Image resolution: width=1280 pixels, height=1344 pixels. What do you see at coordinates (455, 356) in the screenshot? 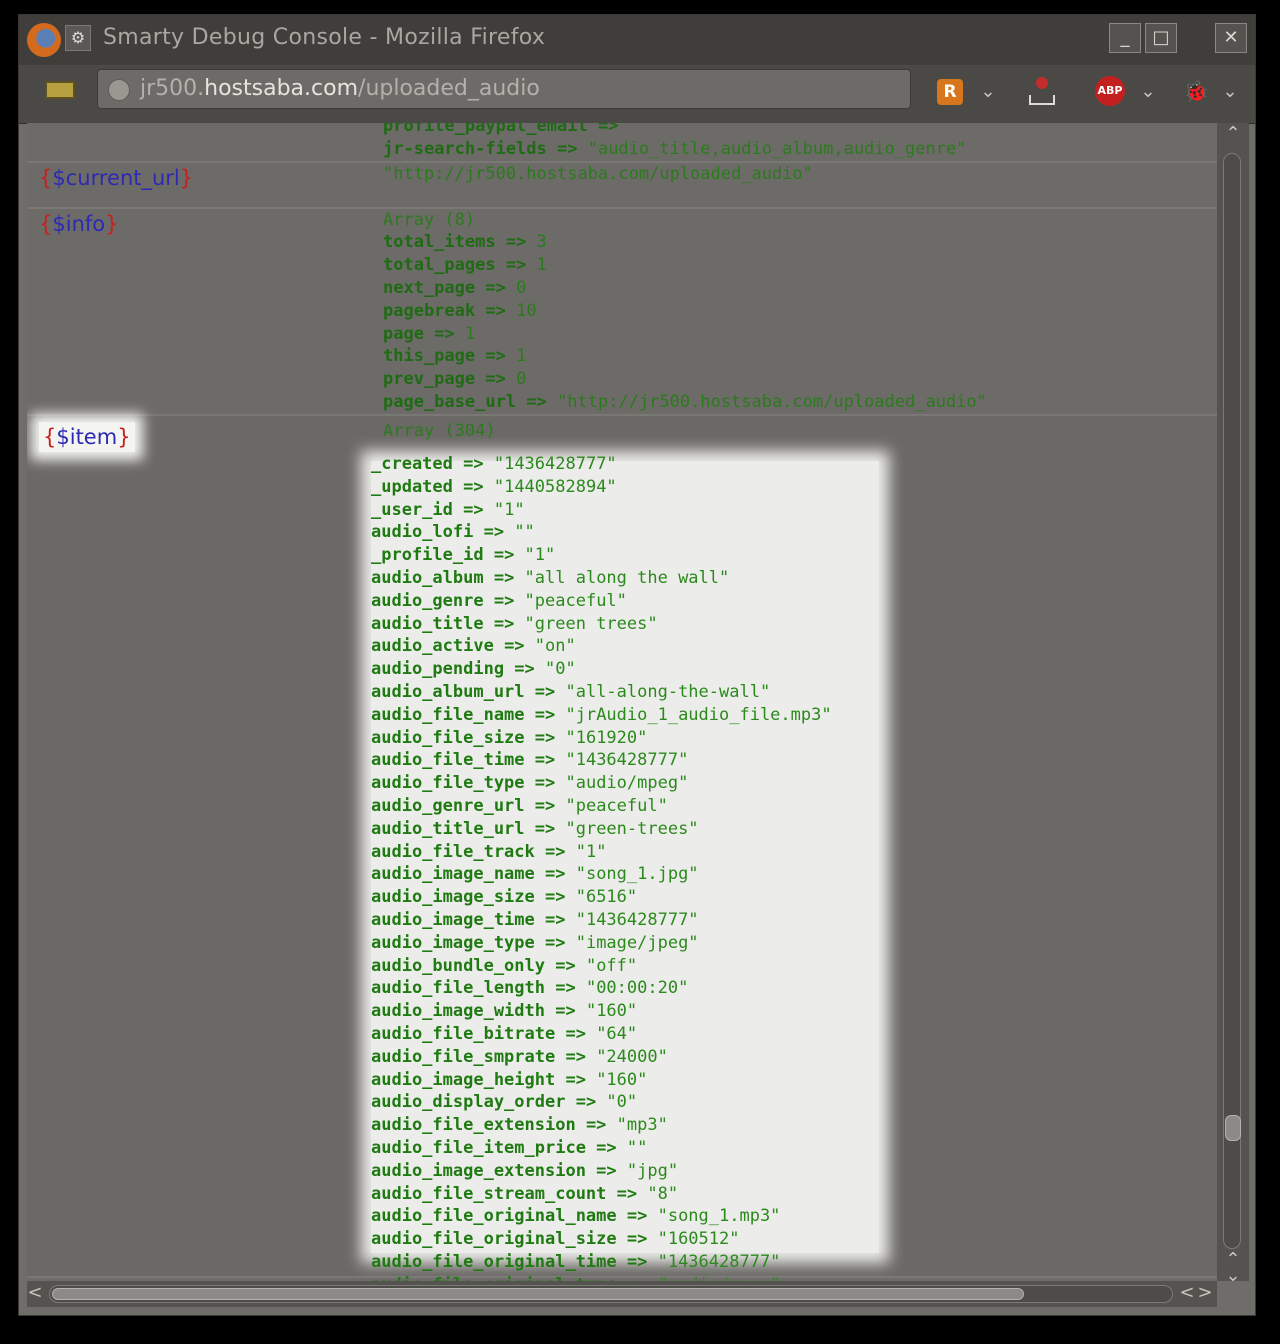
I see `array-entry: this_page => 1` at bounding box center [455, 356].